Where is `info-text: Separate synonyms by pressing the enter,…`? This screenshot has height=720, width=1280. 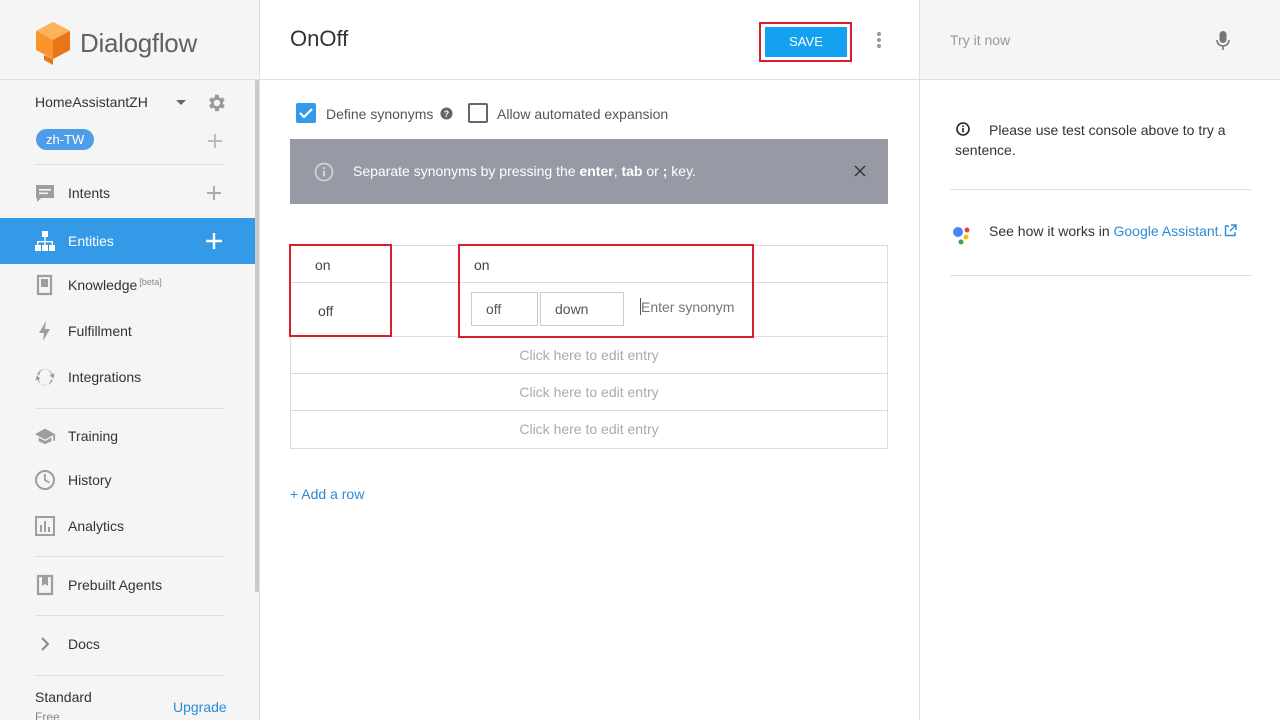 info-text: Separate synonyms by pressing the enter,… is located at coordinates (524, 171).